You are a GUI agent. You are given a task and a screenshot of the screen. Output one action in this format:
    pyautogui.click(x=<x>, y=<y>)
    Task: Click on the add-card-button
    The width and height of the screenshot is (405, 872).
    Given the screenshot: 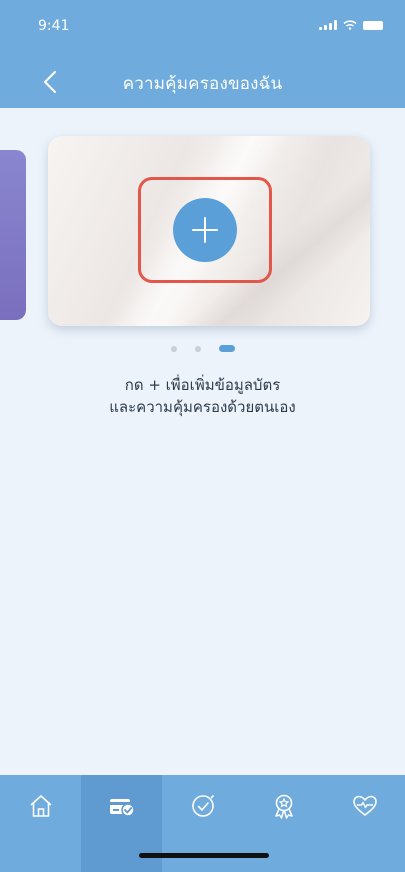 What is the action you would take?
    pyautogui.click(x=205, y=230)
    